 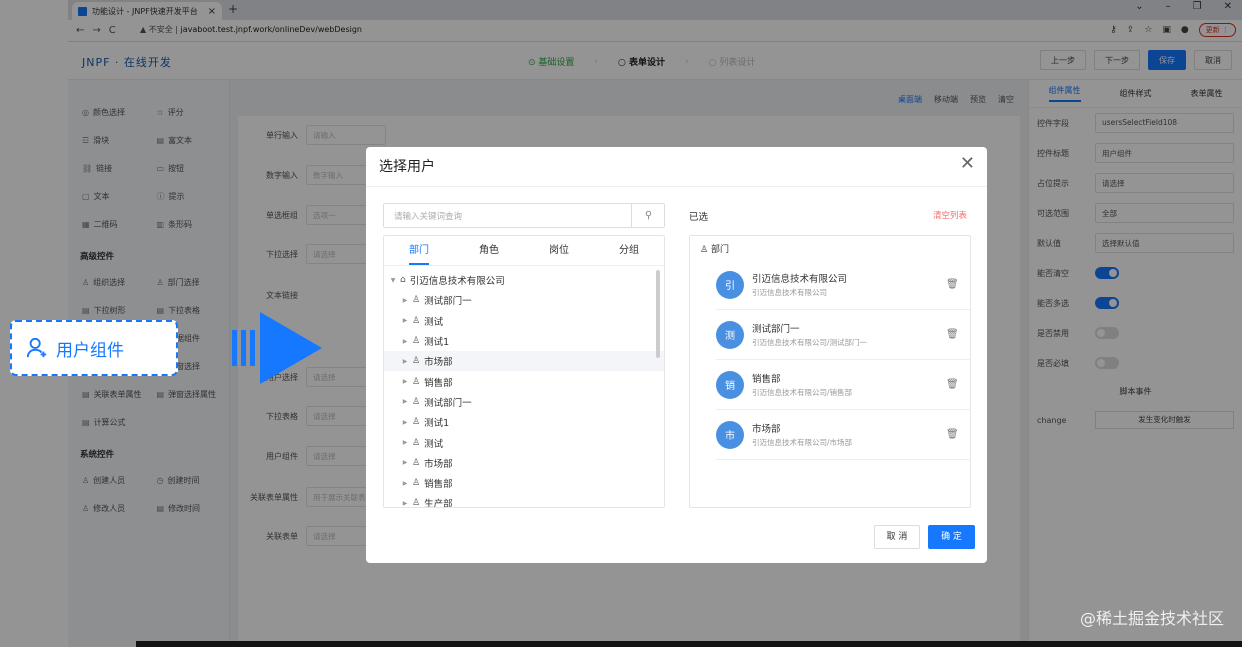 I want to click on confirm-button: 确 定, so click(x=951, y=537).